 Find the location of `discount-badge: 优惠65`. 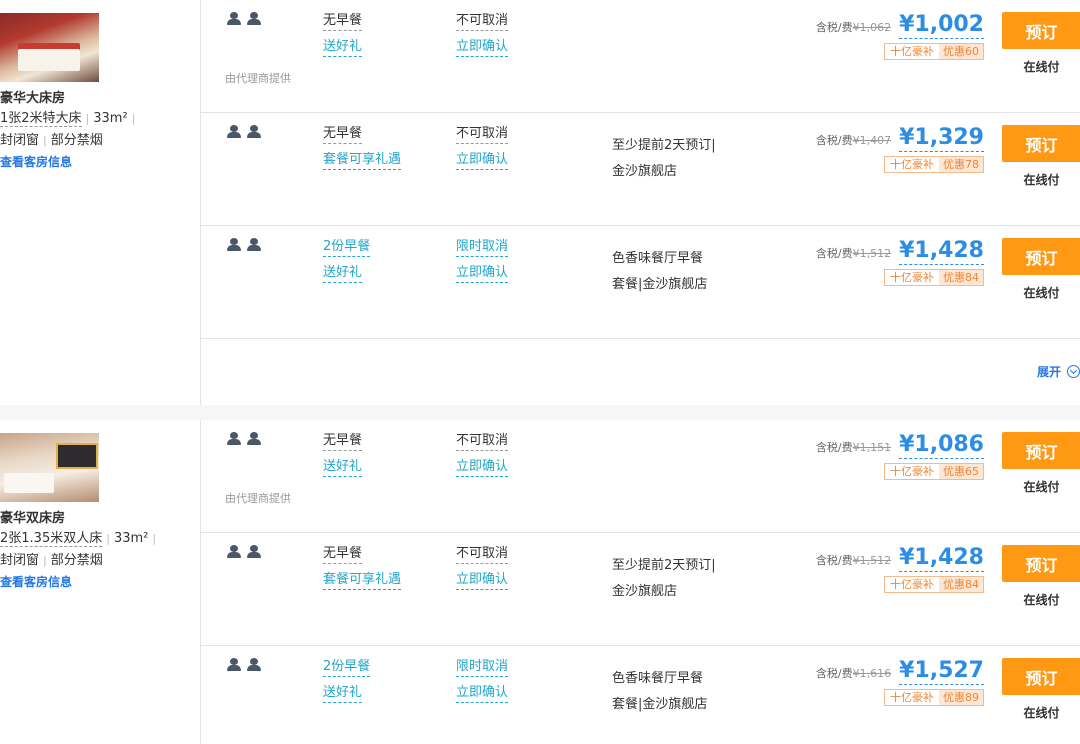

discount-badge: 优惠65 is located at coordinates (961, 471).